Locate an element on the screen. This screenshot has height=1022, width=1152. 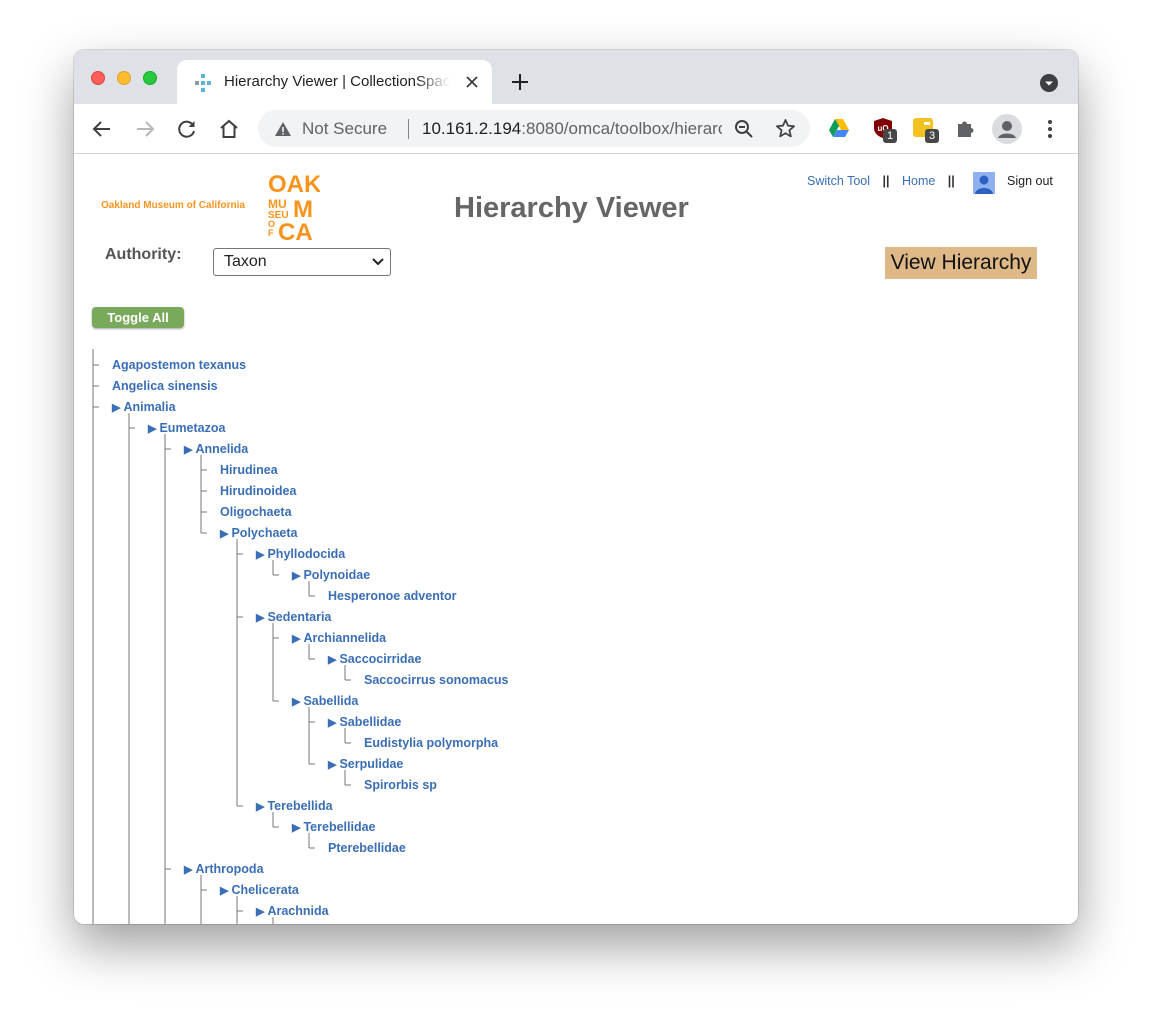
tree-node: Angelica sinensis is located at coordinates (165, 386).